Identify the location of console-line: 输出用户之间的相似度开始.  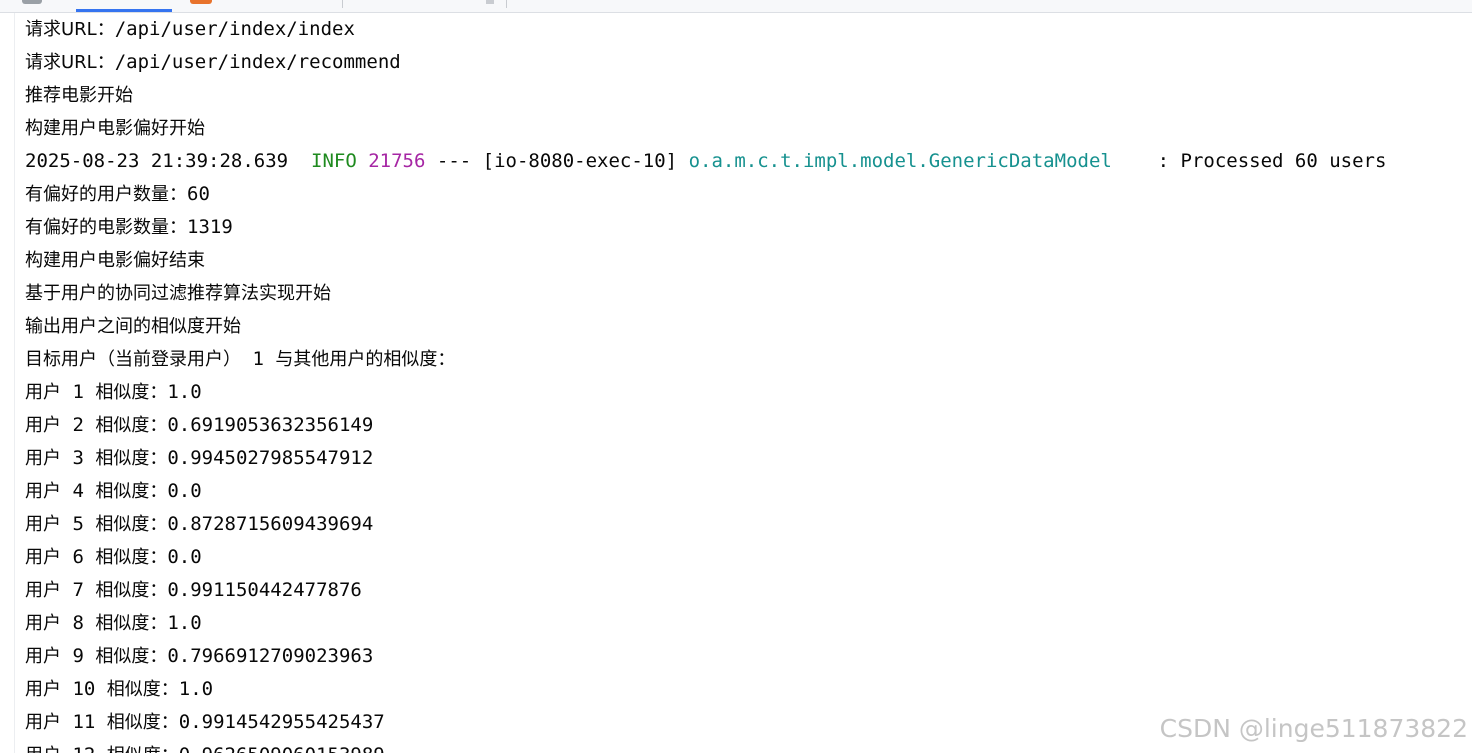
(133, 326).